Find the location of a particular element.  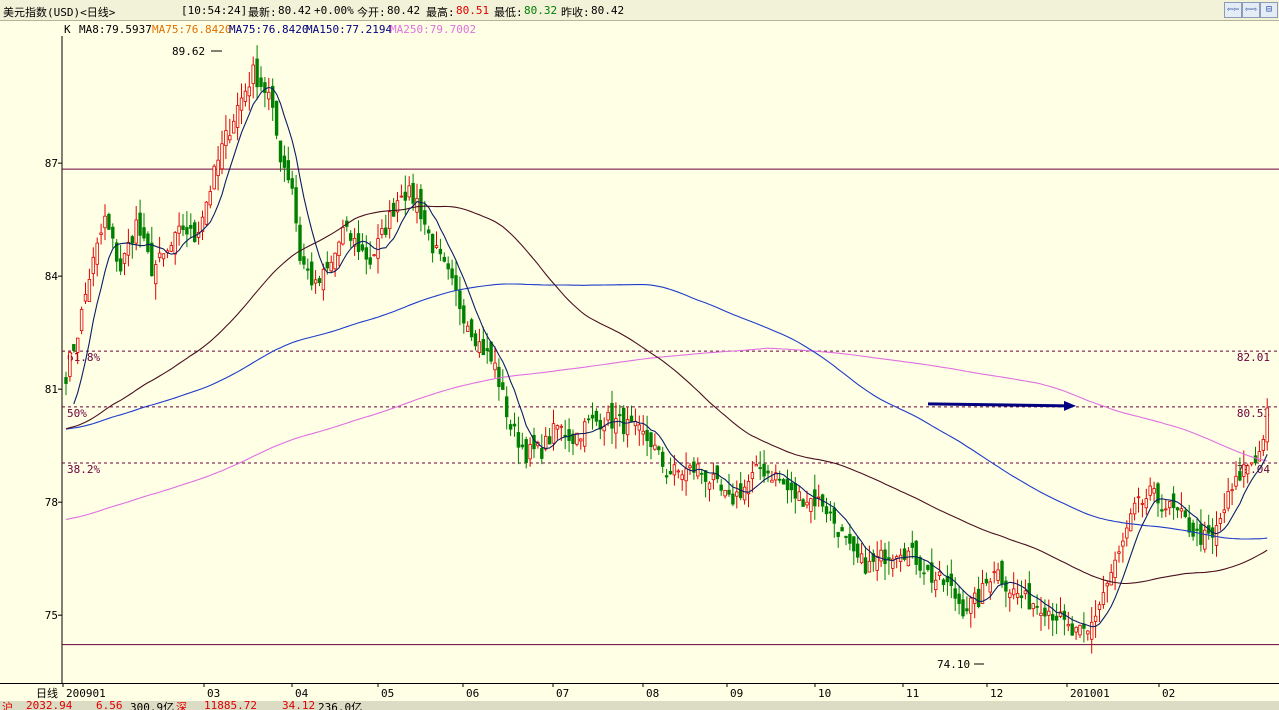

min-price-label: 74.10 is located at coordinates (953, 664).